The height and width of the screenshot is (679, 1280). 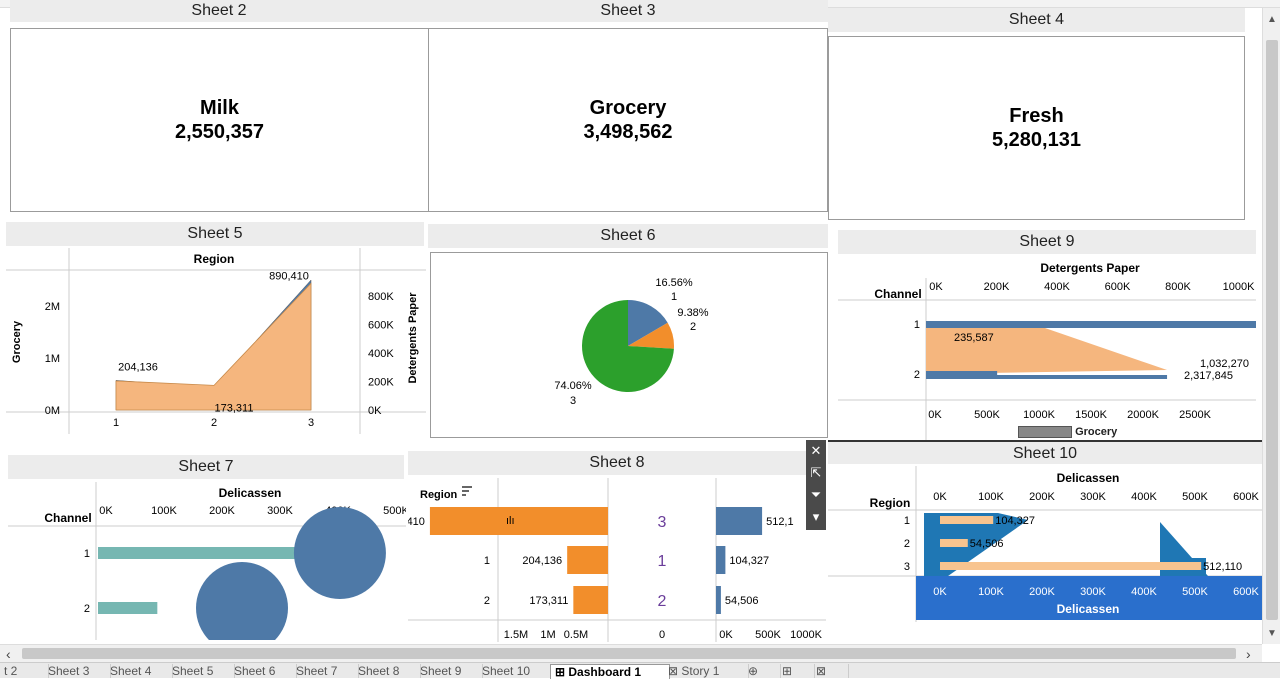 I want to click on new-dashboard-button: ⊞, so click(x=796, y=671).